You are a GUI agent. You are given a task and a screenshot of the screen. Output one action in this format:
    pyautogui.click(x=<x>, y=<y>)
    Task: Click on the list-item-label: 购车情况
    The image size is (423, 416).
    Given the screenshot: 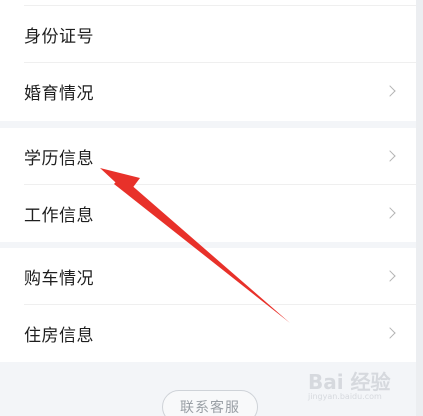 What is the action you would take?
    pyautogui.click(x=59, y=279)
    